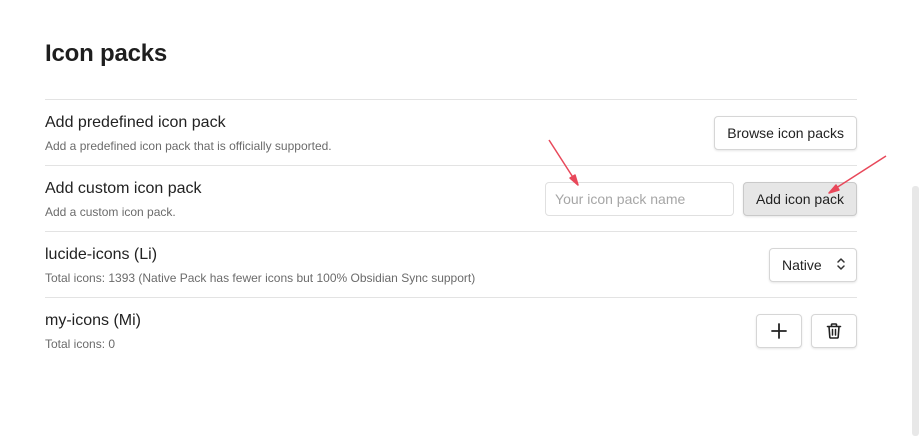  I want to click on icon-pack-name-input, so click(640, 199).